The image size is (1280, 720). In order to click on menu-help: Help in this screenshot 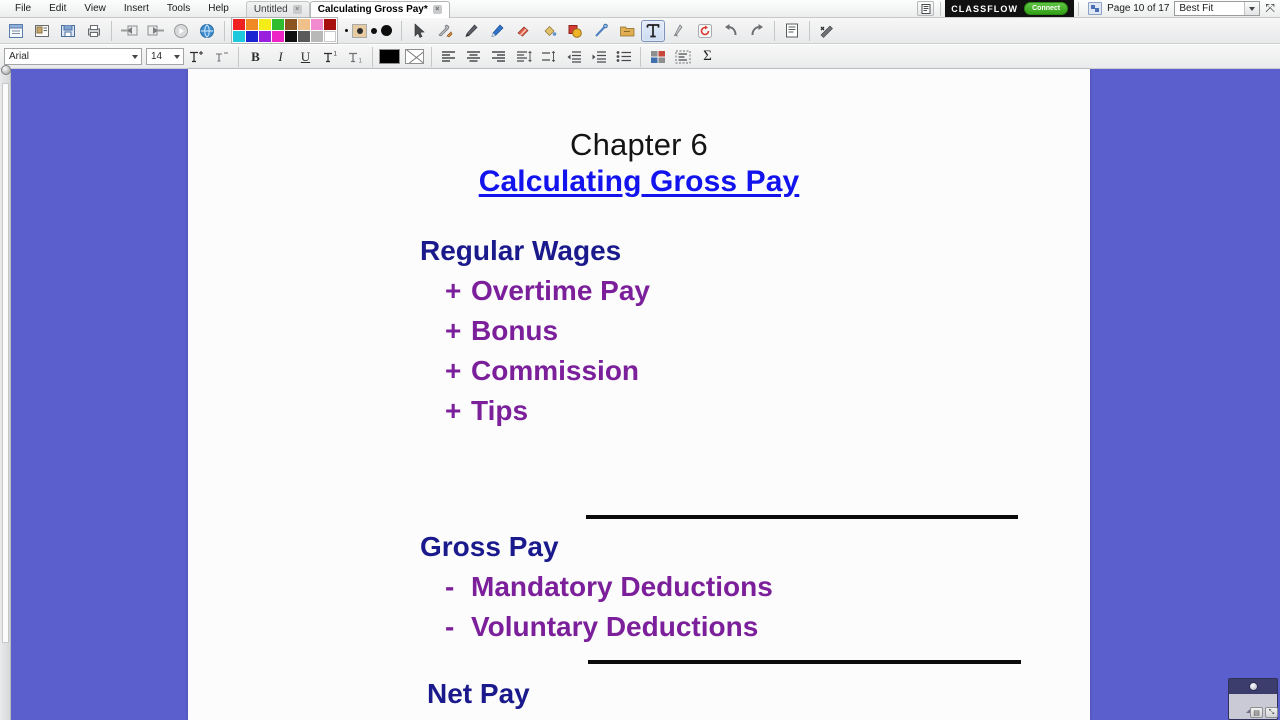, I will do `click(218, 9)`.